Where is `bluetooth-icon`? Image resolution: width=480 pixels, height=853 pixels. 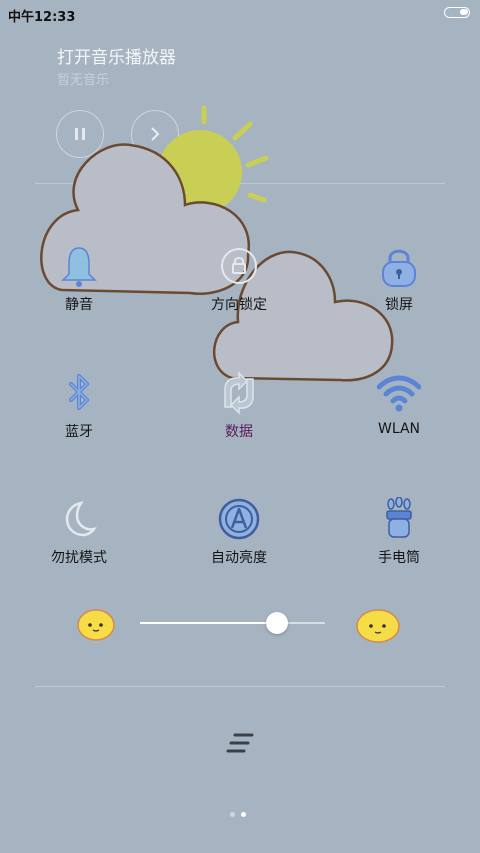 bluetooth-icon is located at coordinates (79, 392).